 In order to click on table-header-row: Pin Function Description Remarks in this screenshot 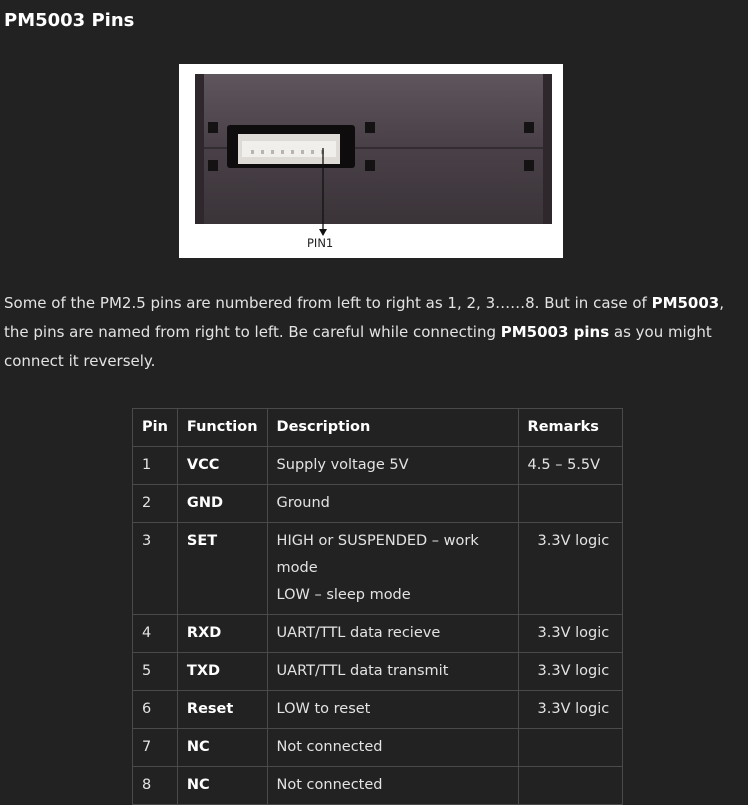, I will do `click(377, 427)`.